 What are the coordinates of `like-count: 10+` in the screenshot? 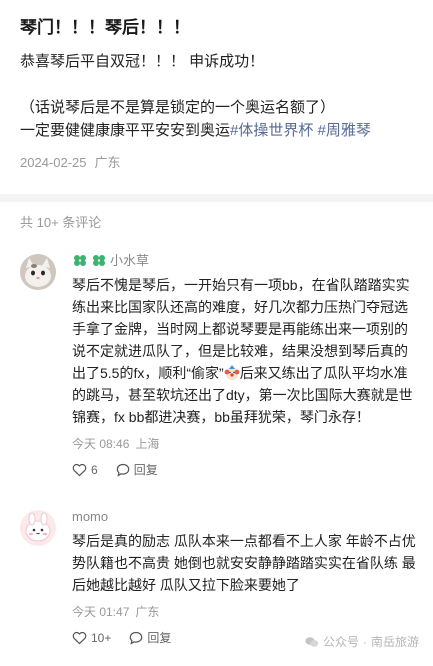 It's located at (101, 638).